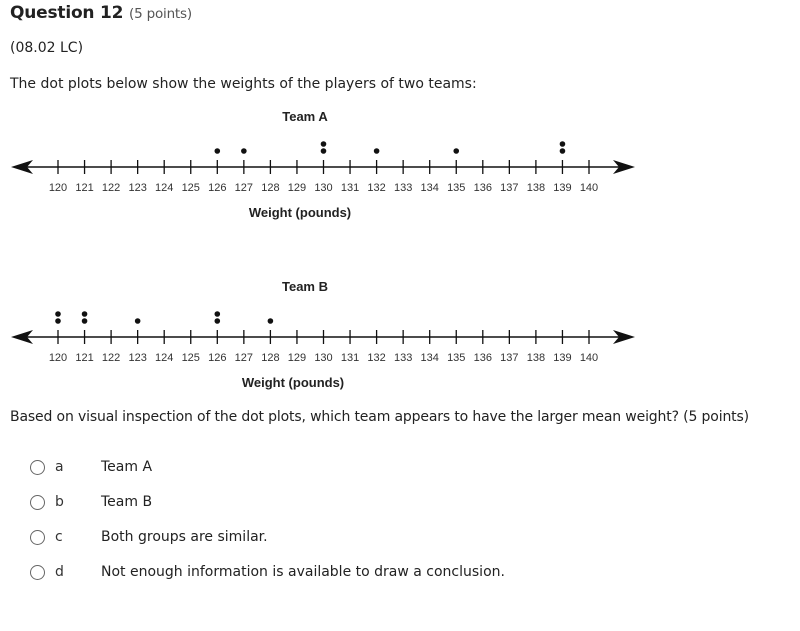 The image size is (800, 631). Describe the element at coordinates (59, 572) in the screenshot. I see `choice-letter: d` at that location.